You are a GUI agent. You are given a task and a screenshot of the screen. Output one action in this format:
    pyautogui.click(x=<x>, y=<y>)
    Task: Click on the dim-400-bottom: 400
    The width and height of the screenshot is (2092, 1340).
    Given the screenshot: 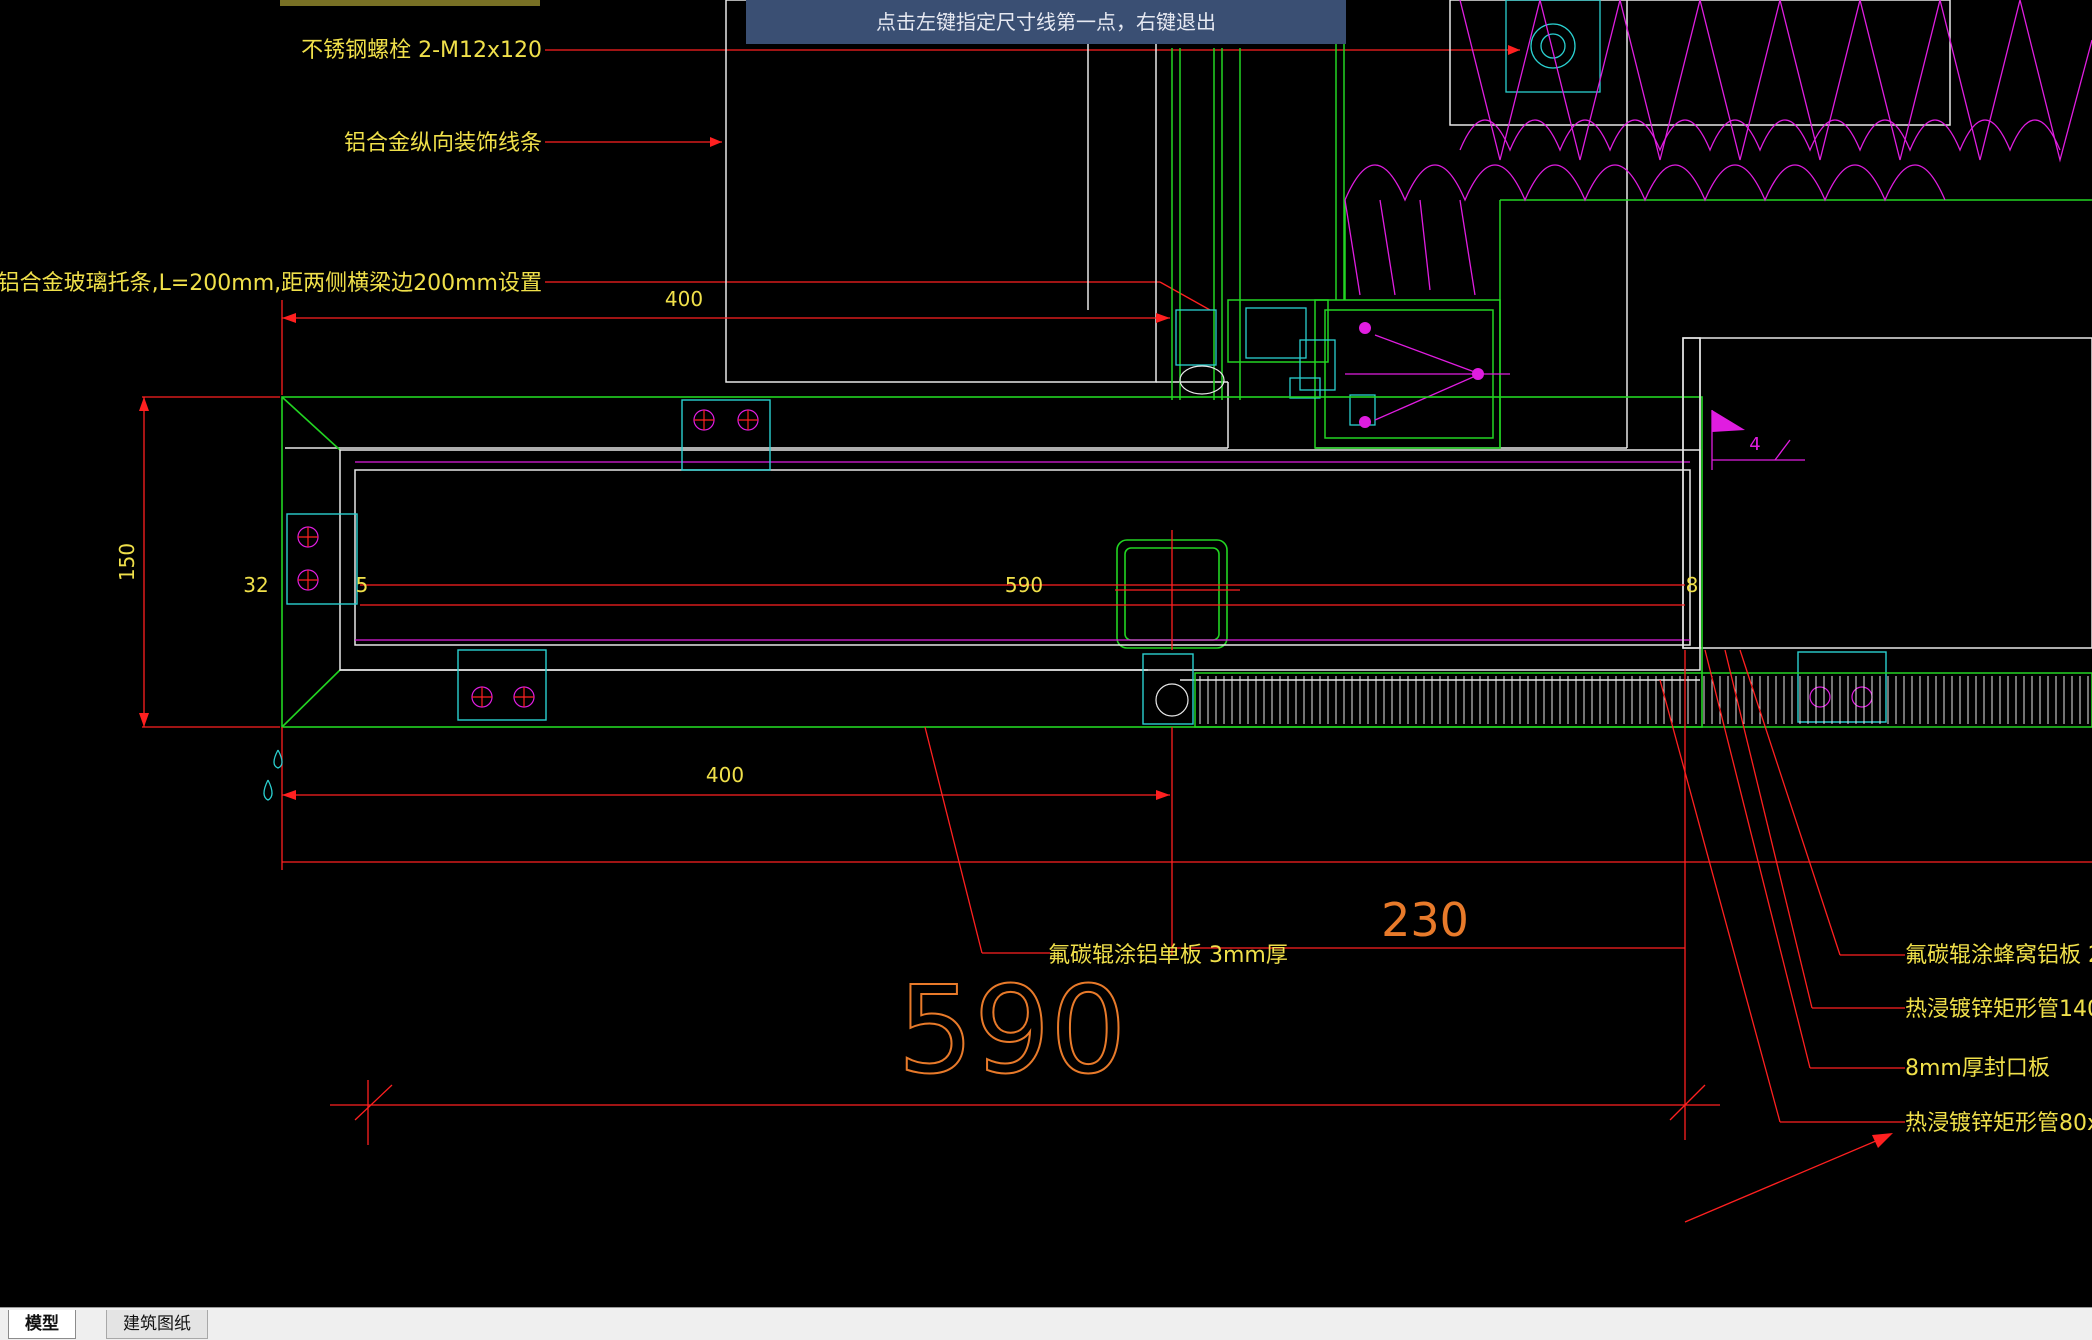 What is the action you would take?
    pyautogui.click(x=725, y=775)
    